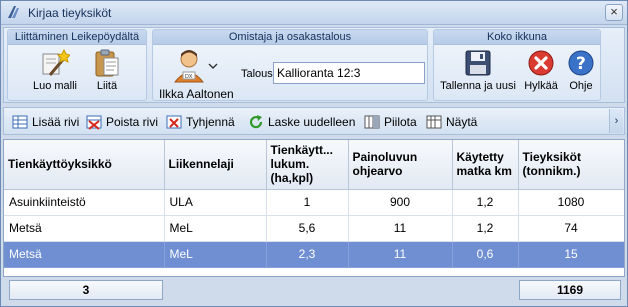 This screenshot has width=628, height=307. I want to click on svg-text: DX, so click(189, 77).